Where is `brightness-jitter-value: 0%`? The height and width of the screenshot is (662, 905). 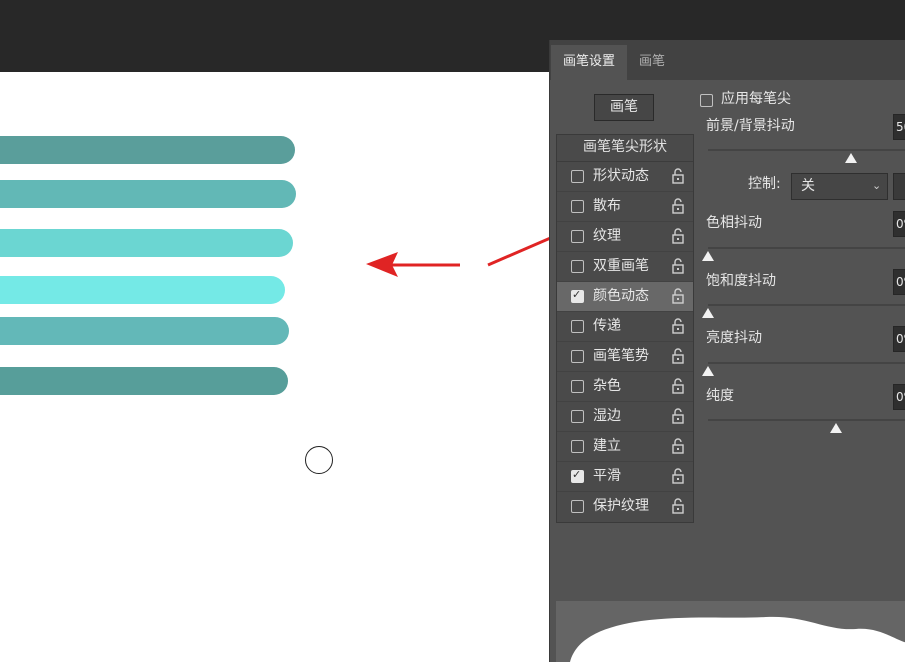
brightness-jitter-value: 0% is located at coordinates (899, 339).